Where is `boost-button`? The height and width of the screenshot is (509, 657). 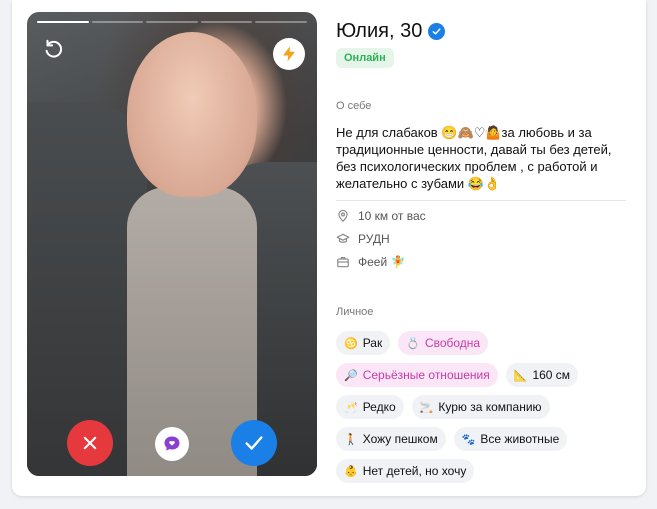 boost-button is located at coordinates (289, 54).